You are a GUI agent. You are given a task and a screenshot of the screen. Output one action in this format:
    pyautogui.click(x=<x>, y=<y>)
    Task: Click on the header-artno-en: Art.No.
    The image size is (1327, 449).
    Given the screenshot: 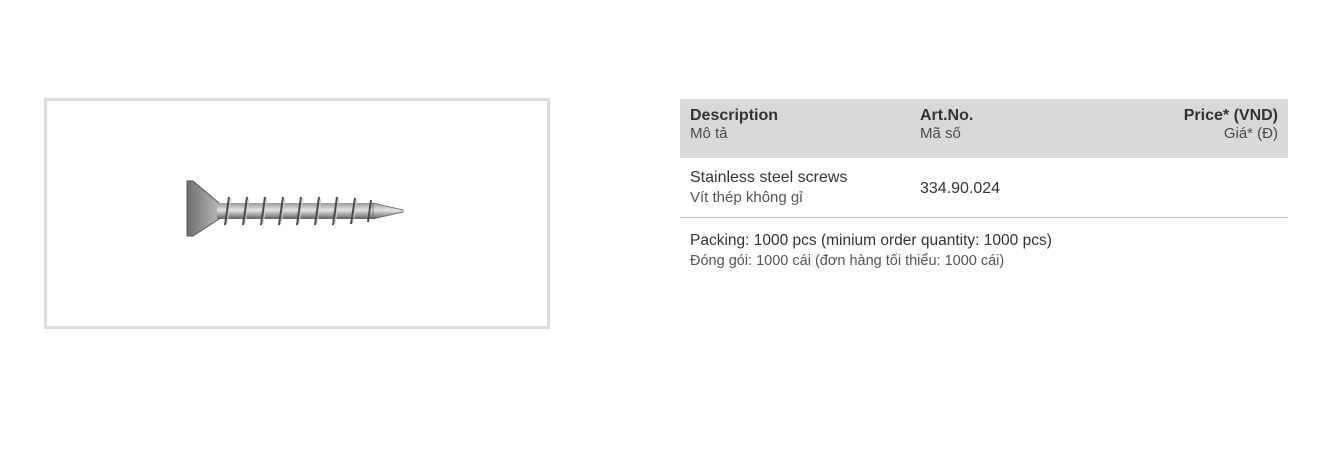 What is the action you would take?
    pyautogui.click(x=947, y=115)
    